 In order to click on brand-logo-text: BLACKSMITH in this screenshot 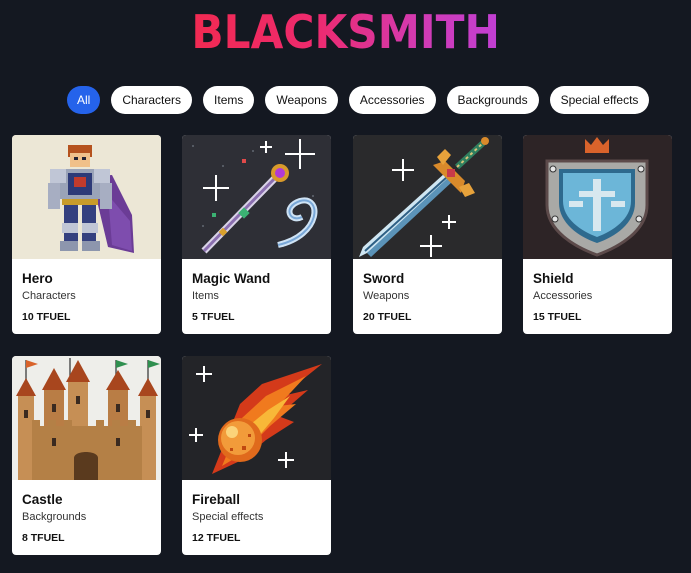, I will do `click(345, 32)`.